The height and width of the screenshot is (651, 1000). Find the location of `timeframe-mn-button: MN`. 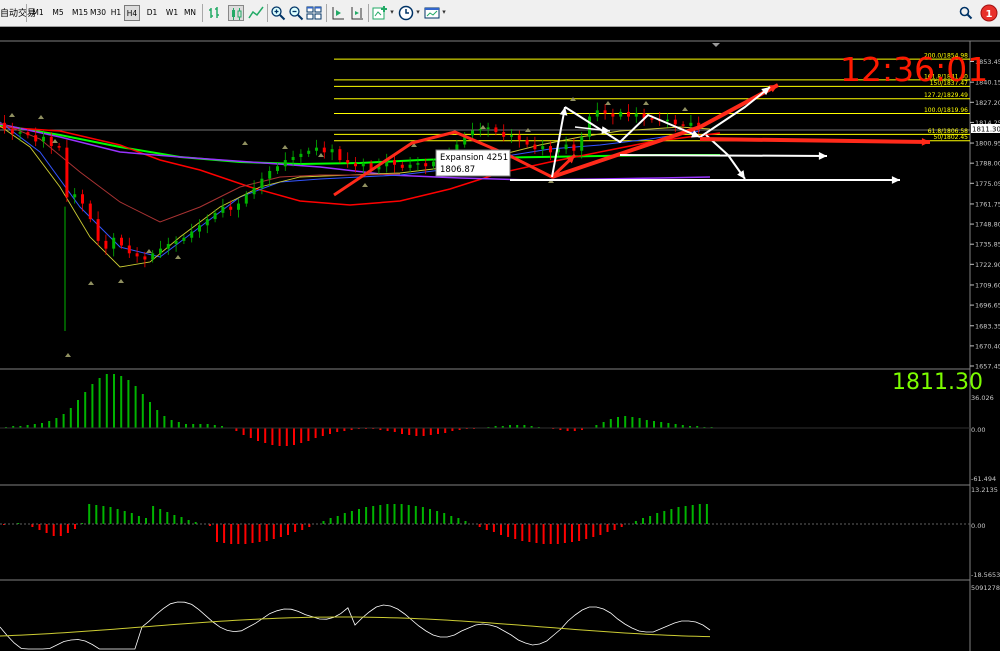

timeframe-mn-button: MN is located at coordinates (190, 13).